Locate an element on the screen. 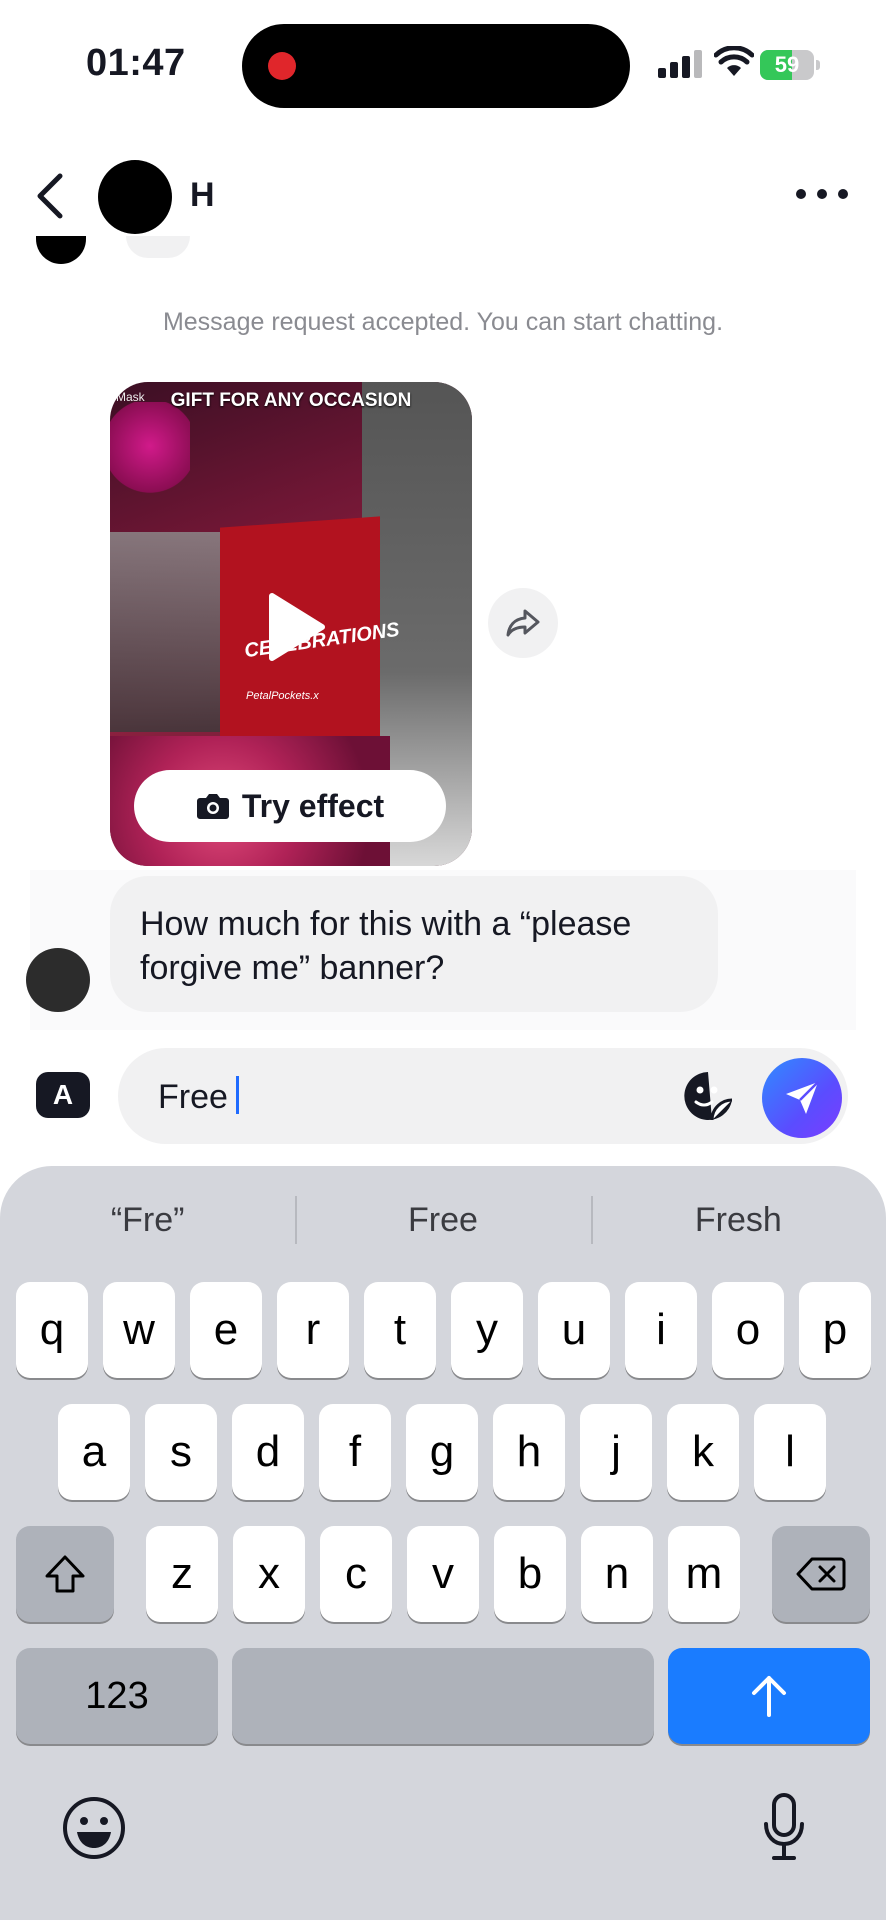 The height and width of the screenshot is (1920, 886). battery-percent: 59 is located at coordinates (787, 64).